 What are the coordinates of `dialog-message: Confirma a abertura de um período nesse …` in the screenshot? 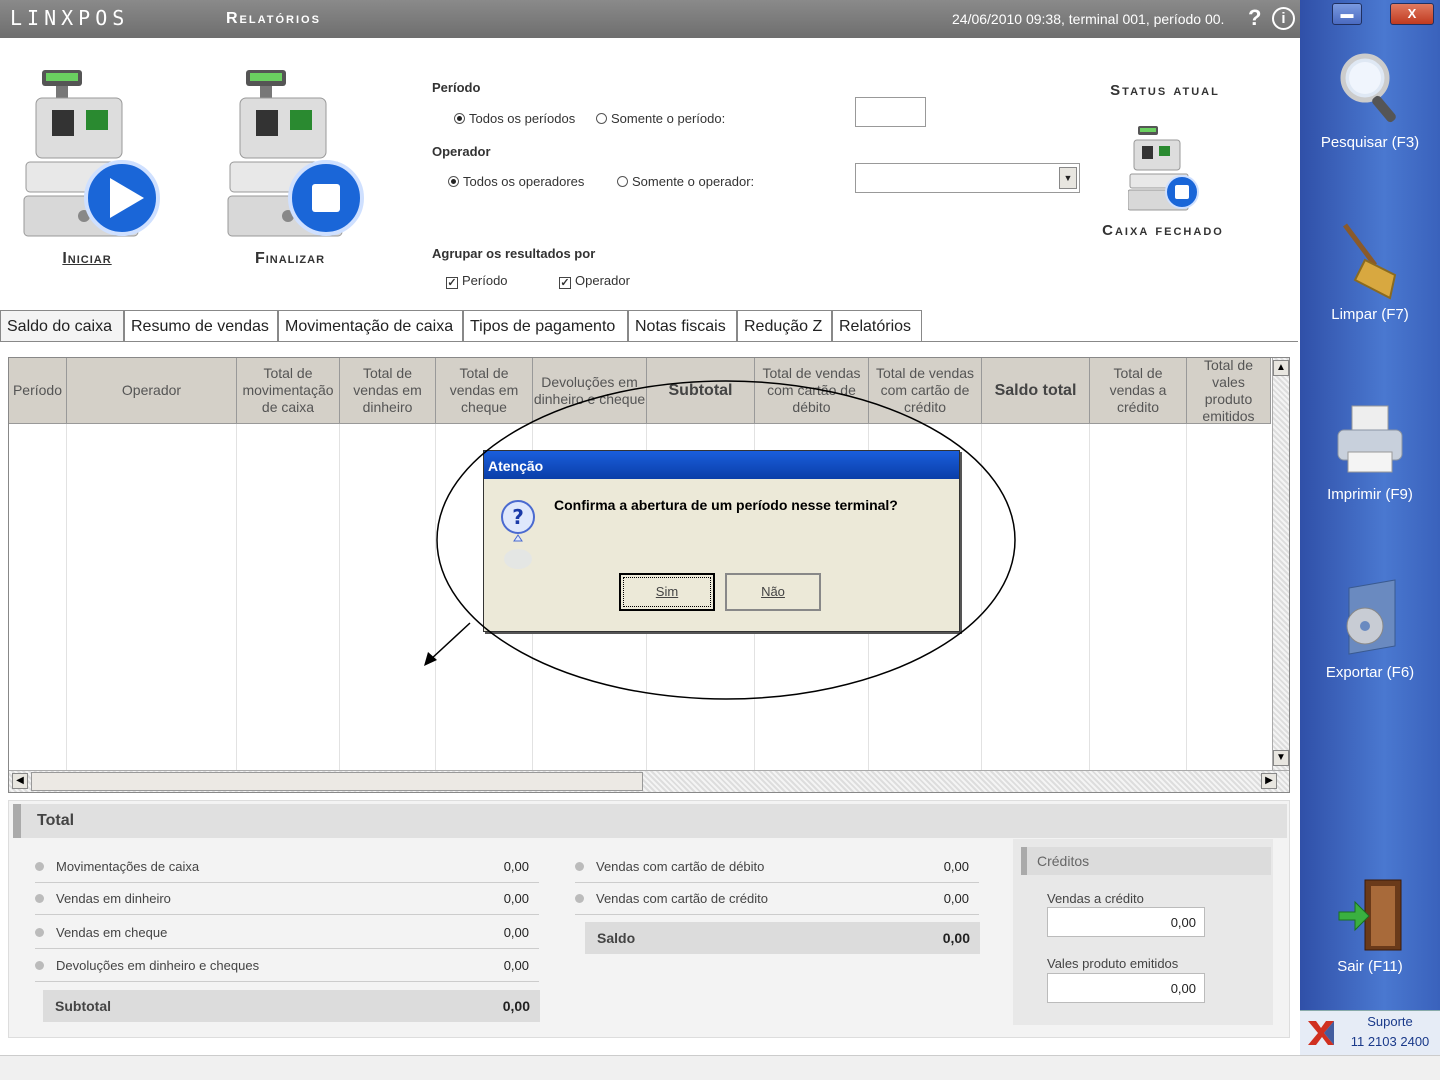 It's located at (726, 505).